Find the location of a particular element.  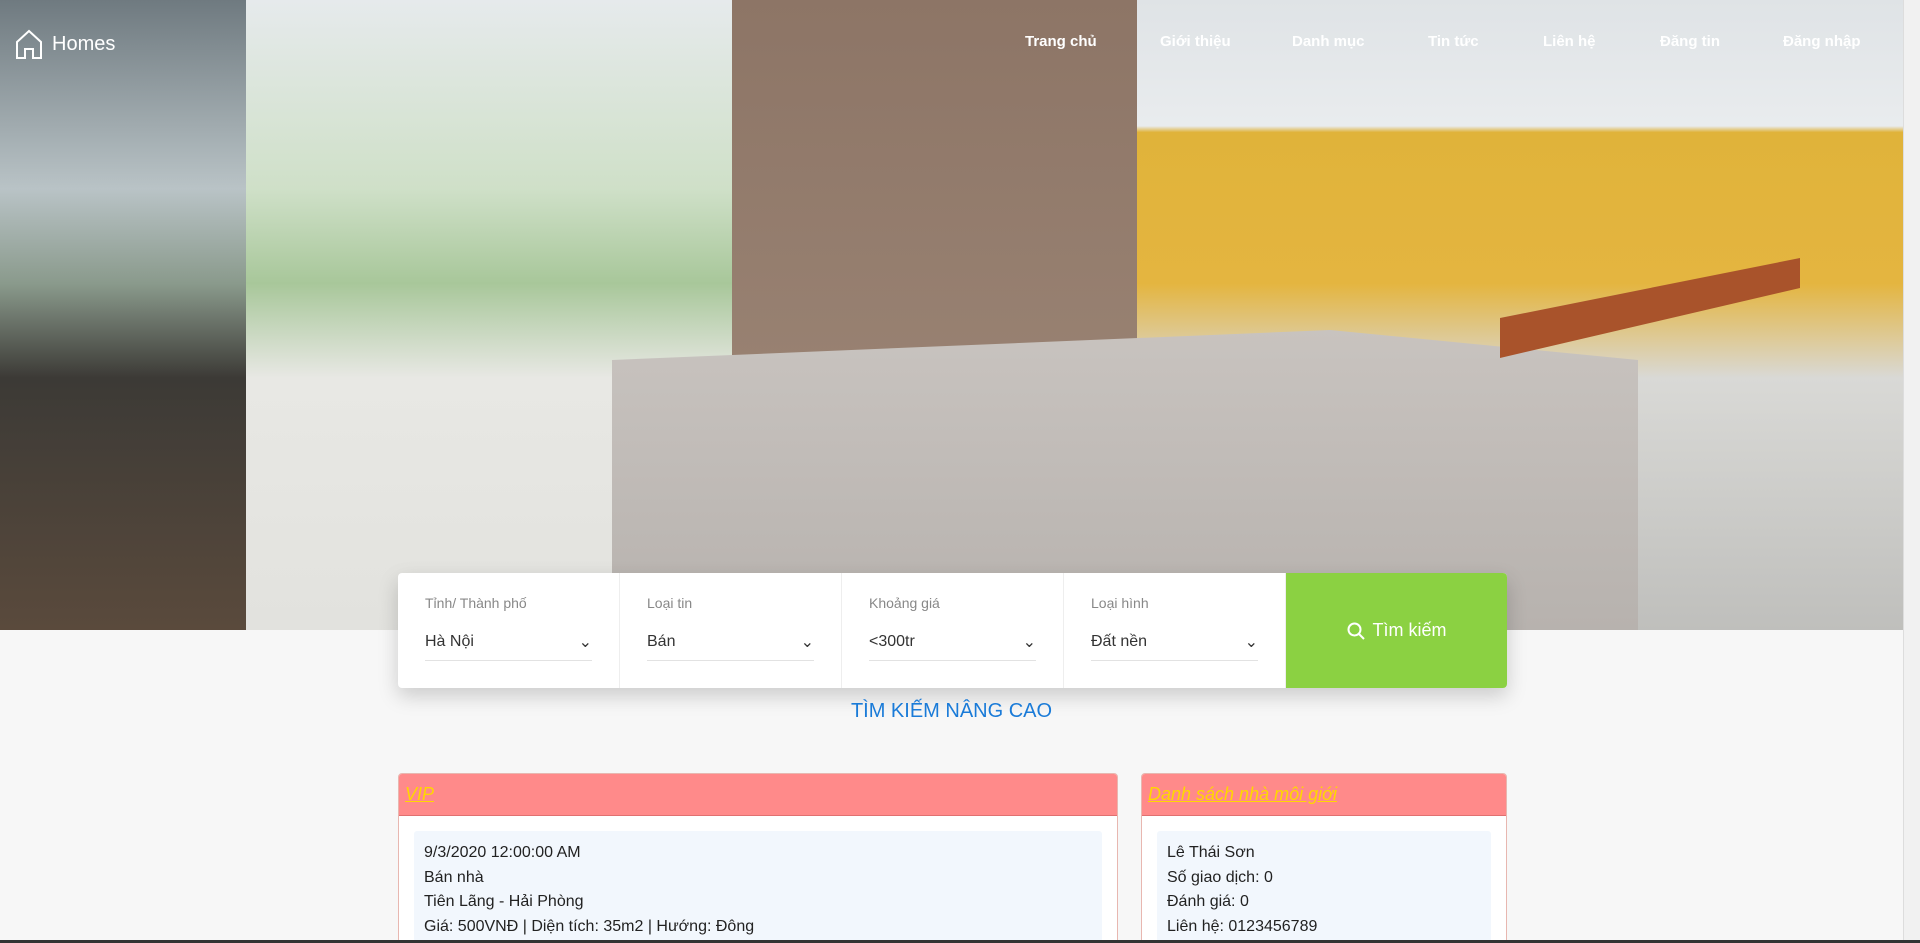

nav-categories: Danh mục is located at coordinates (1328, 41).